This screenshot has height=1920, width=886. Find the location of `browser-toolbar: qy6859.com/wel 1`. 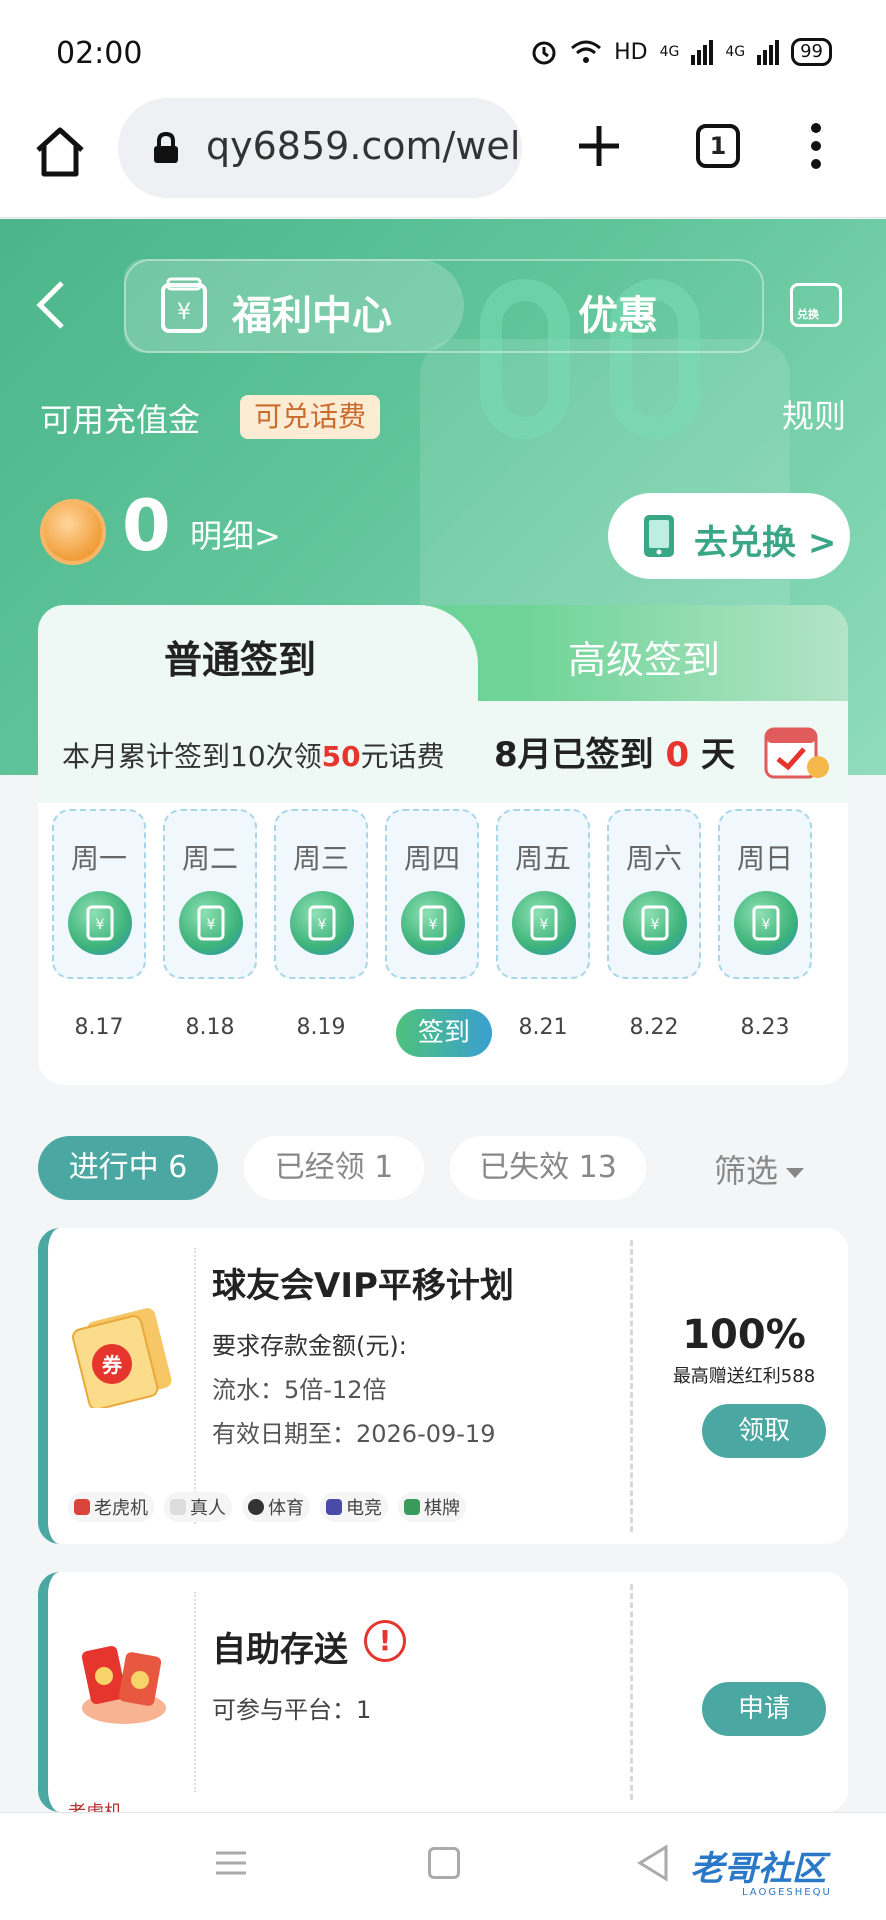

browser-toolbar: qy6859.com/wel 1 is located at coordinates (443, 155).